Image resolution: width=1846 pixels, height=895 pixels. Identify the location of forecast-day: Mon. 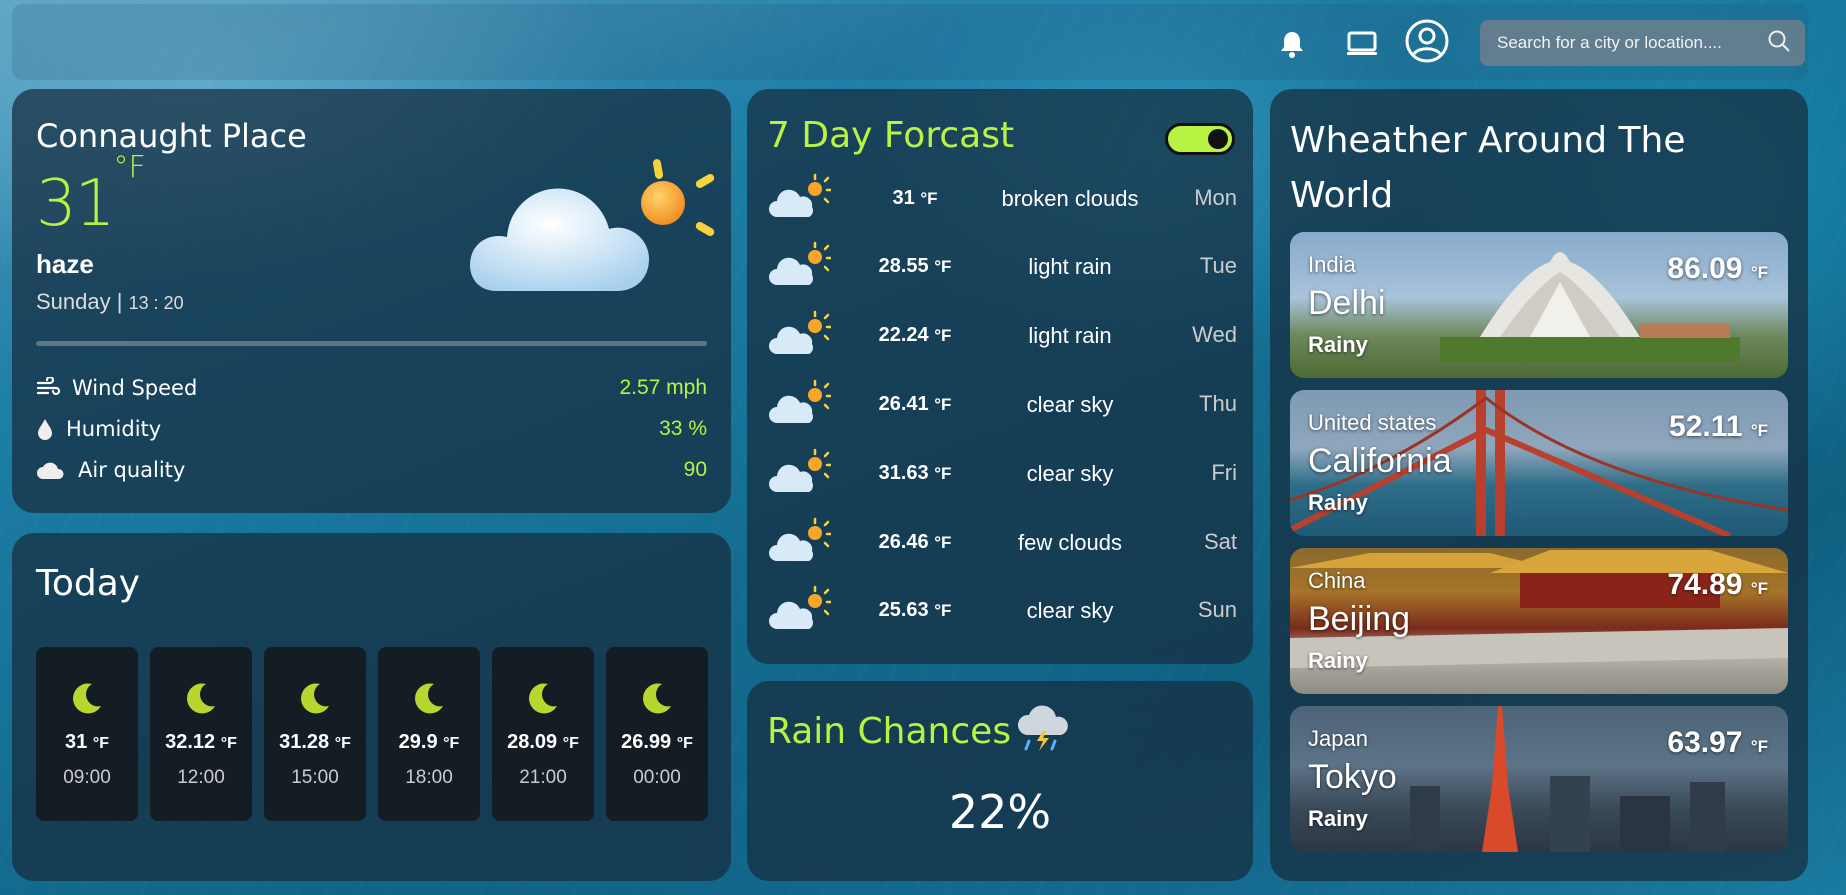
(1215, 197).